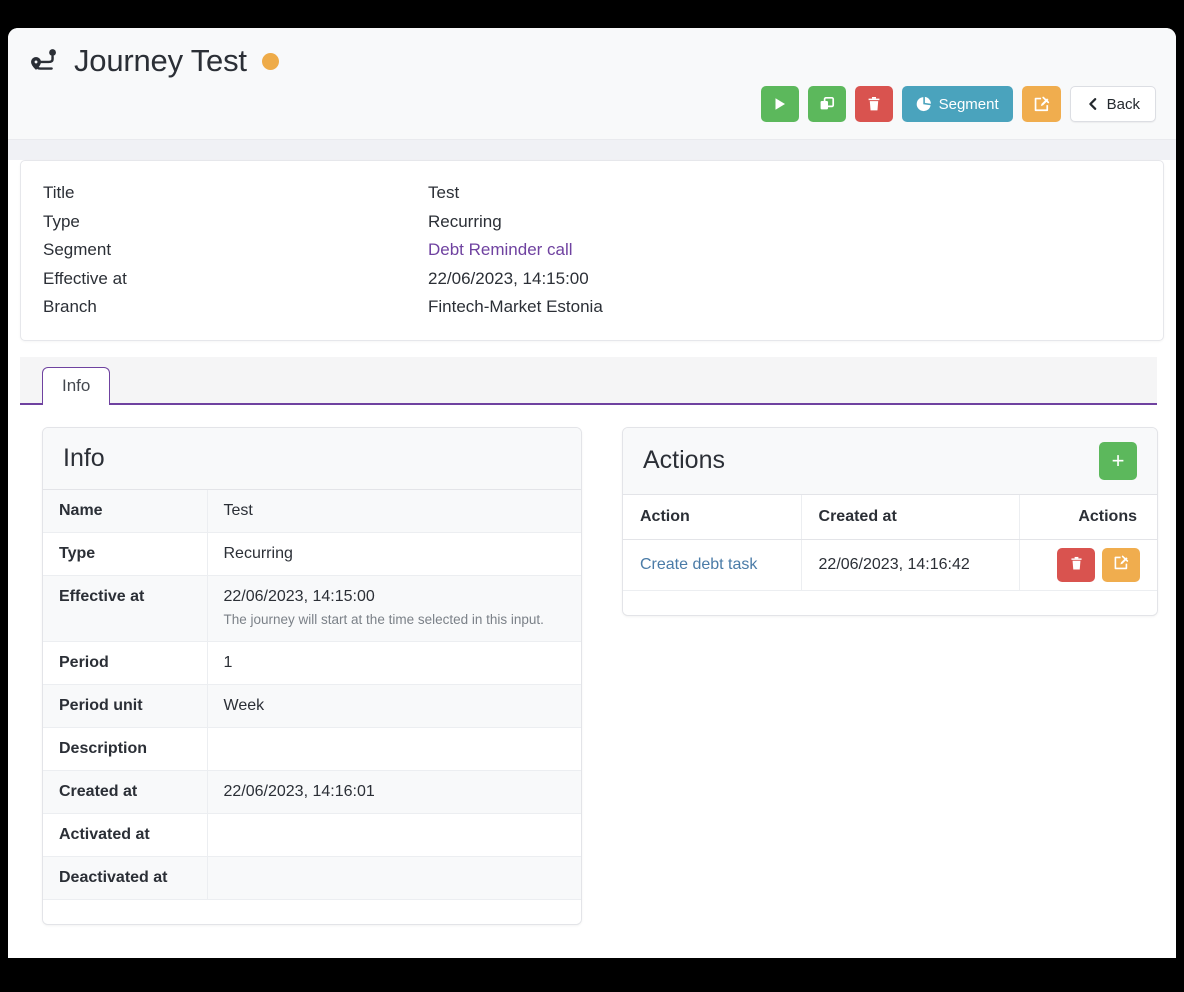 The height and width of the screenshot is (992, 1184). What do you see at coordinates (125, 749) in the screenshot?
I see `info-row-key: Description` at bounding box center [125, 749].